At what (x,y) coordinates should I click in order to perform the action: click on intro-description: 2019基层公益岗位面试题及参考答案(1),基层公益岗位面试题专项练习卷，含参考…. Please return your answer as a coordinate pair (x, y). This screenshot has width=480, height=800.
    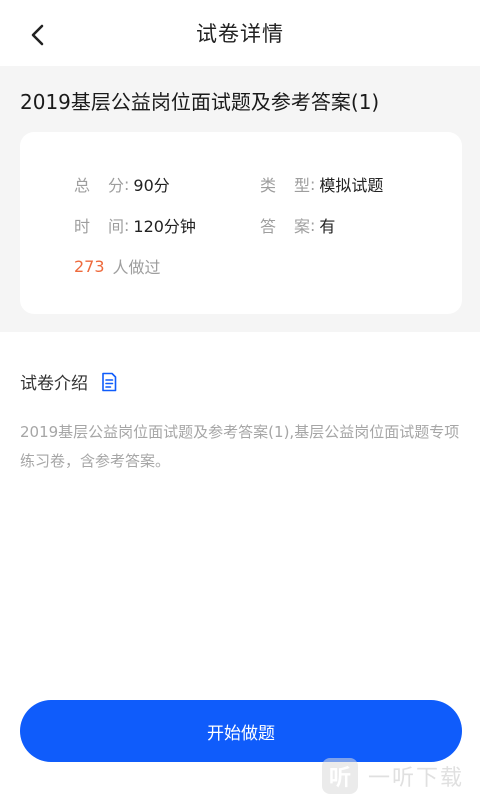
    Looking at the image, I should click on (240, 446).